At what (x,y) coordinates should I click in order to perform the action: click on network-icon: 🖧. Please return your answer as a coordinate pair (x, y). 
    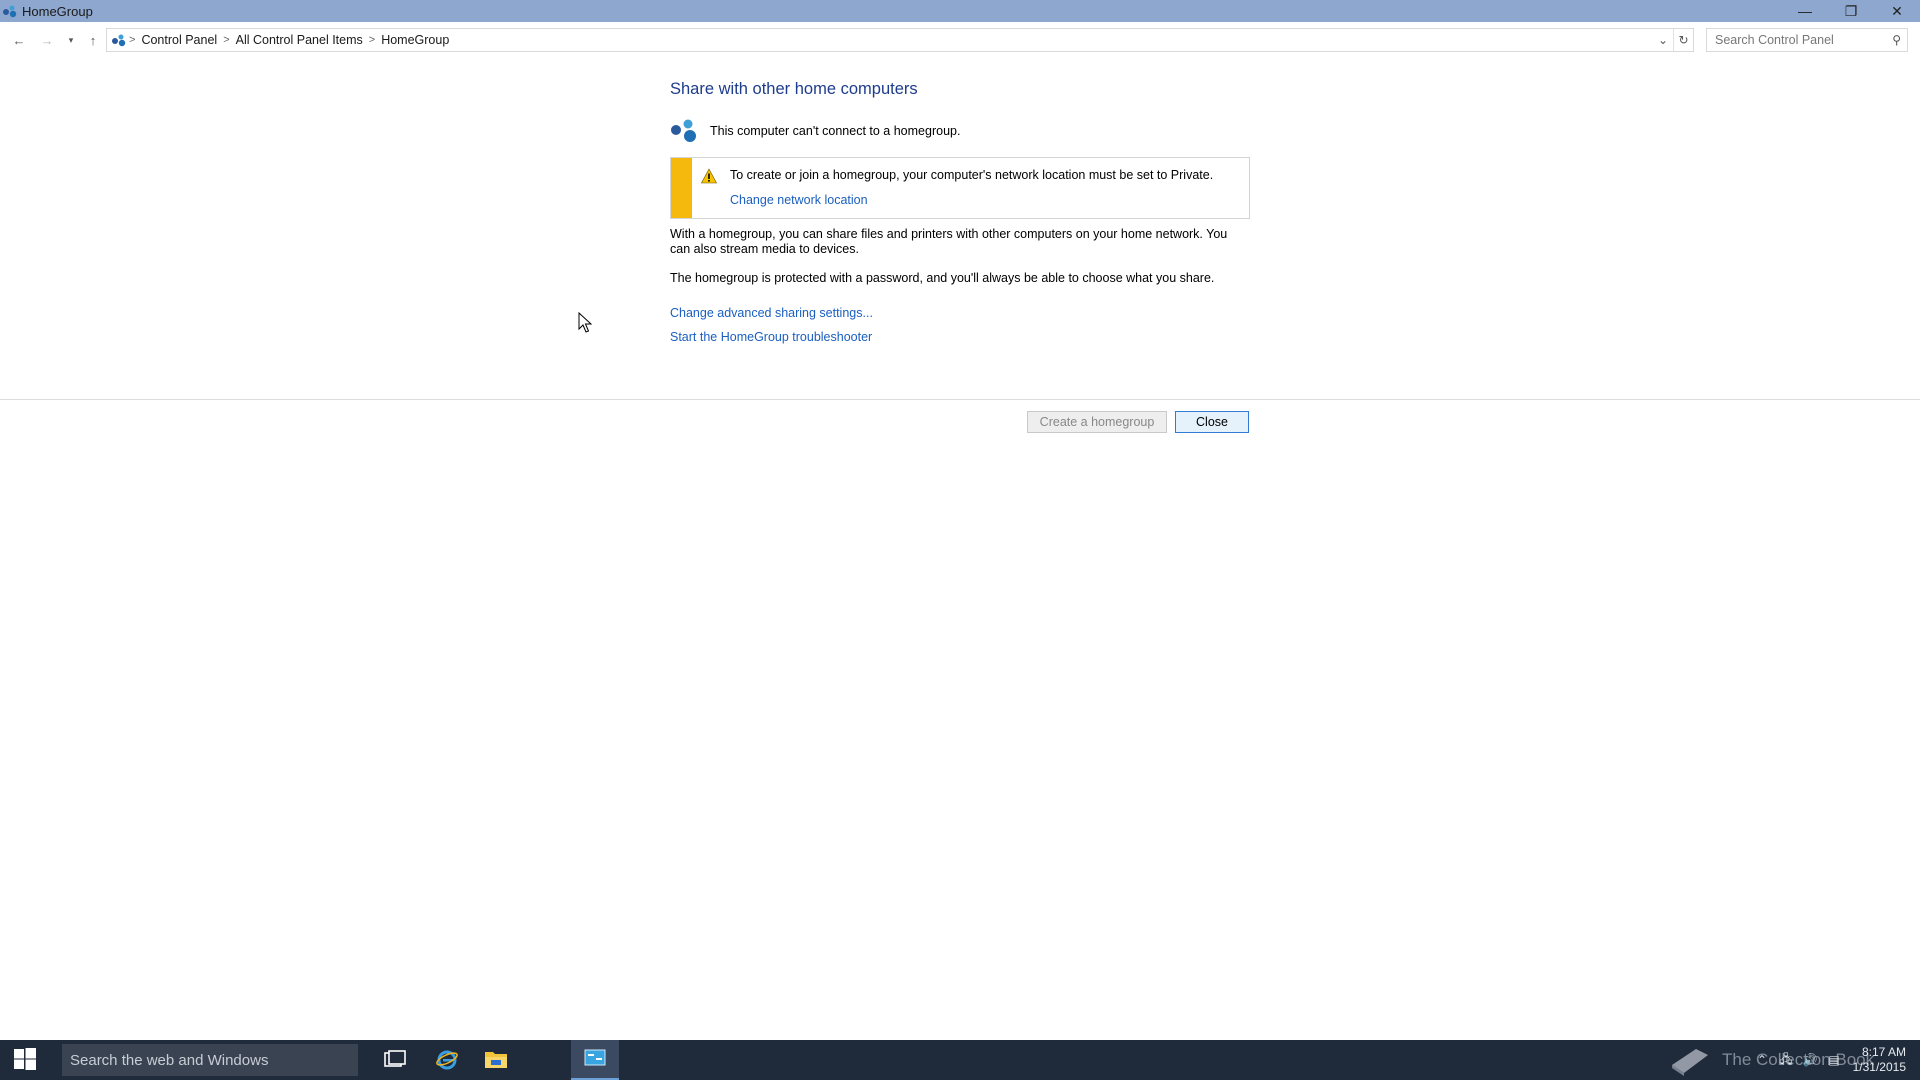
    Looking at the image, I should click on (1786, 1060).